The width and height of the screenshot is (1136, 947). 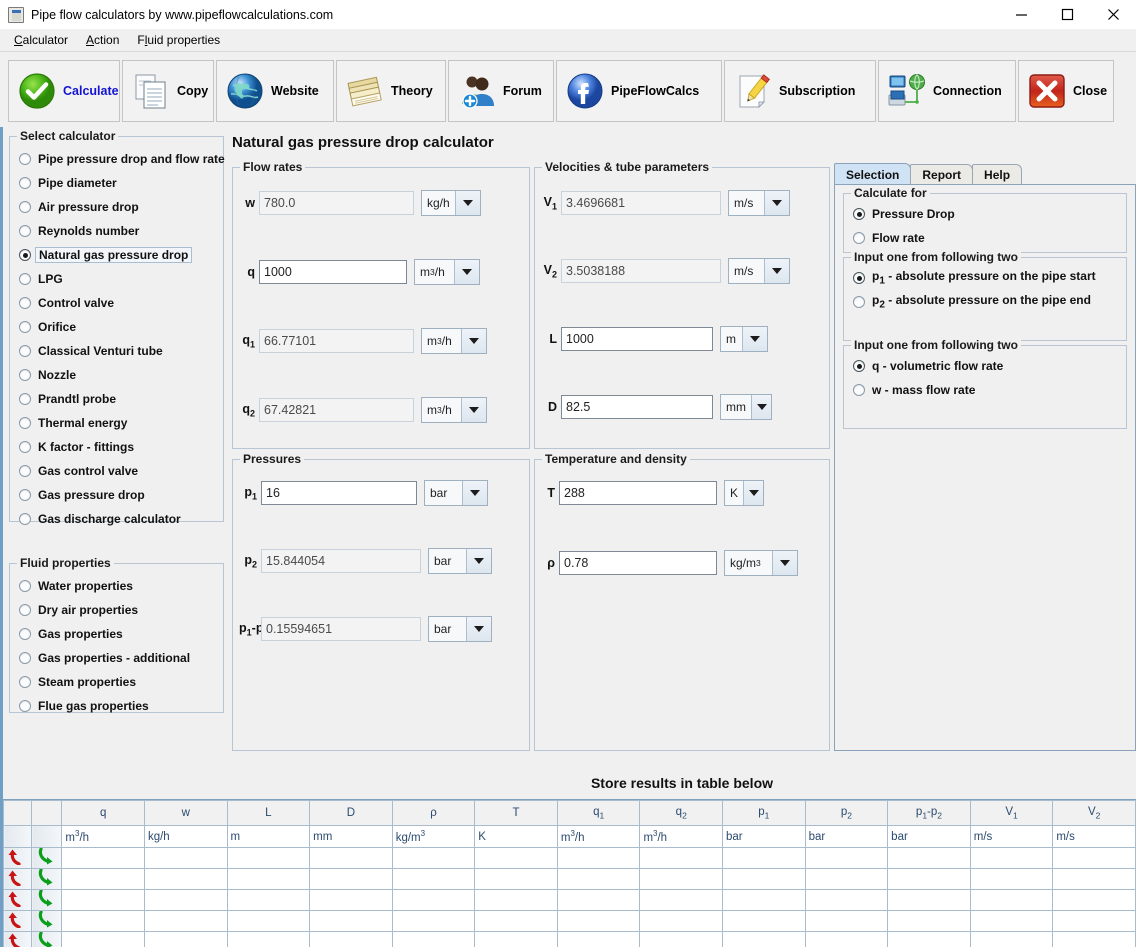 I want to click on input-v-2: 3.5038188, so click(x=641, y=271).